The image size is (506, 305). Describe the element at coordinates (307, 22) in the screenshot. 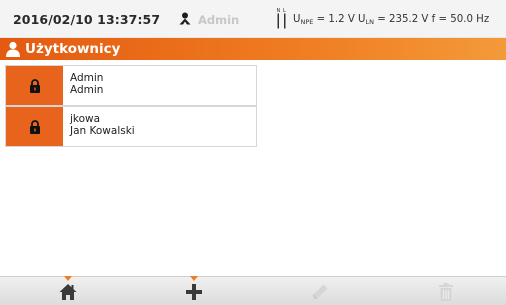

I see `unpe-sub: NPE` at that location.